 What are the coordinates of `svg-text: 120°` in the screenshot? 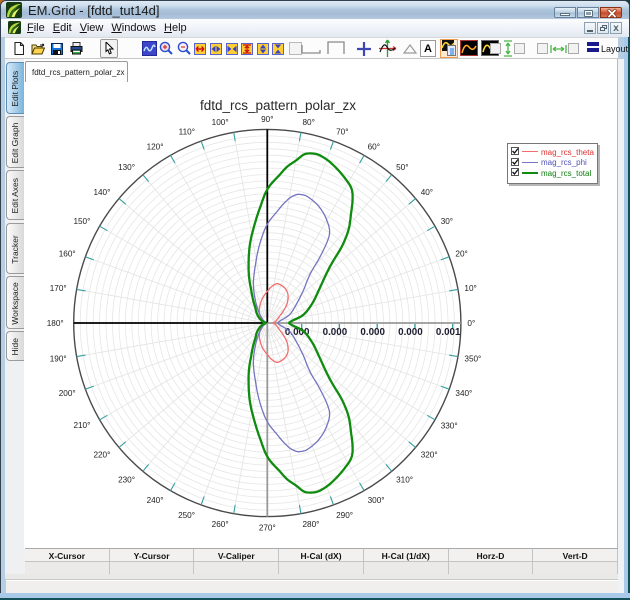 It's located at (155, 146).